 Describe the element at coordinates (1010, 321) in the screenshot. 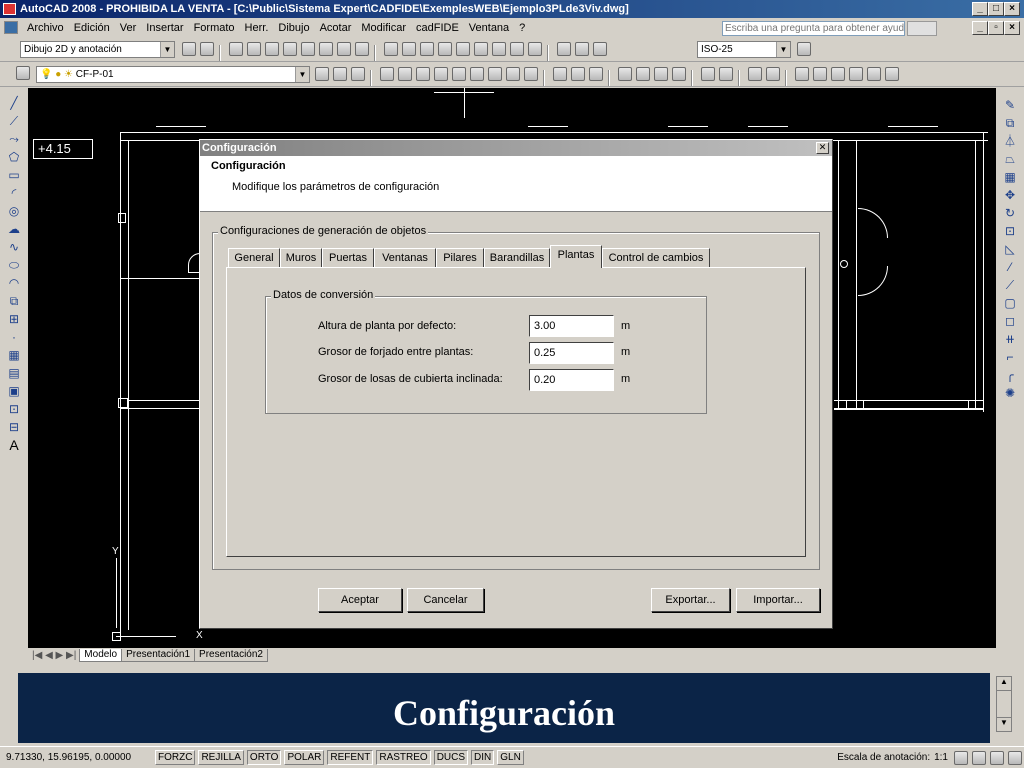

I see `break-icon: ◻` at that location.